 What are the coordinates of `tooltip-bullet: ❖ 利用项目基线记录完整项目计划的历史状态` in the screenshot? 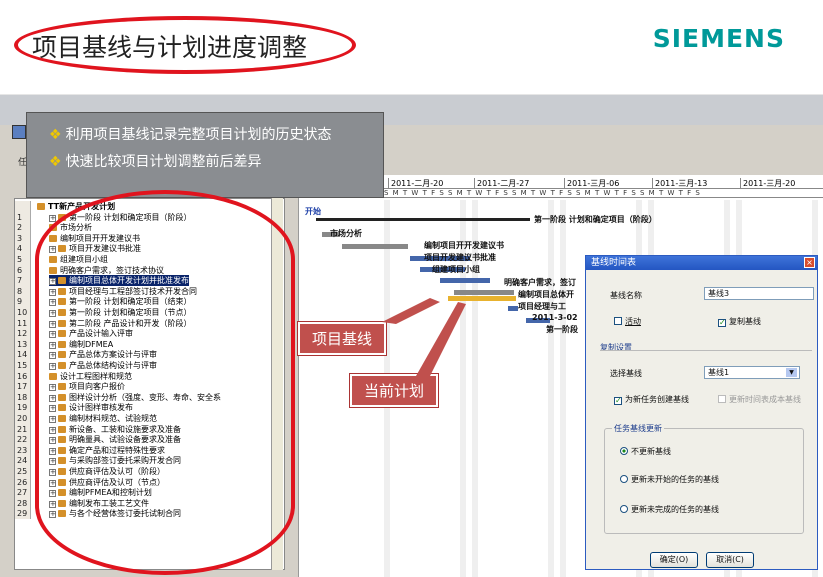 It's located at (190, 135).